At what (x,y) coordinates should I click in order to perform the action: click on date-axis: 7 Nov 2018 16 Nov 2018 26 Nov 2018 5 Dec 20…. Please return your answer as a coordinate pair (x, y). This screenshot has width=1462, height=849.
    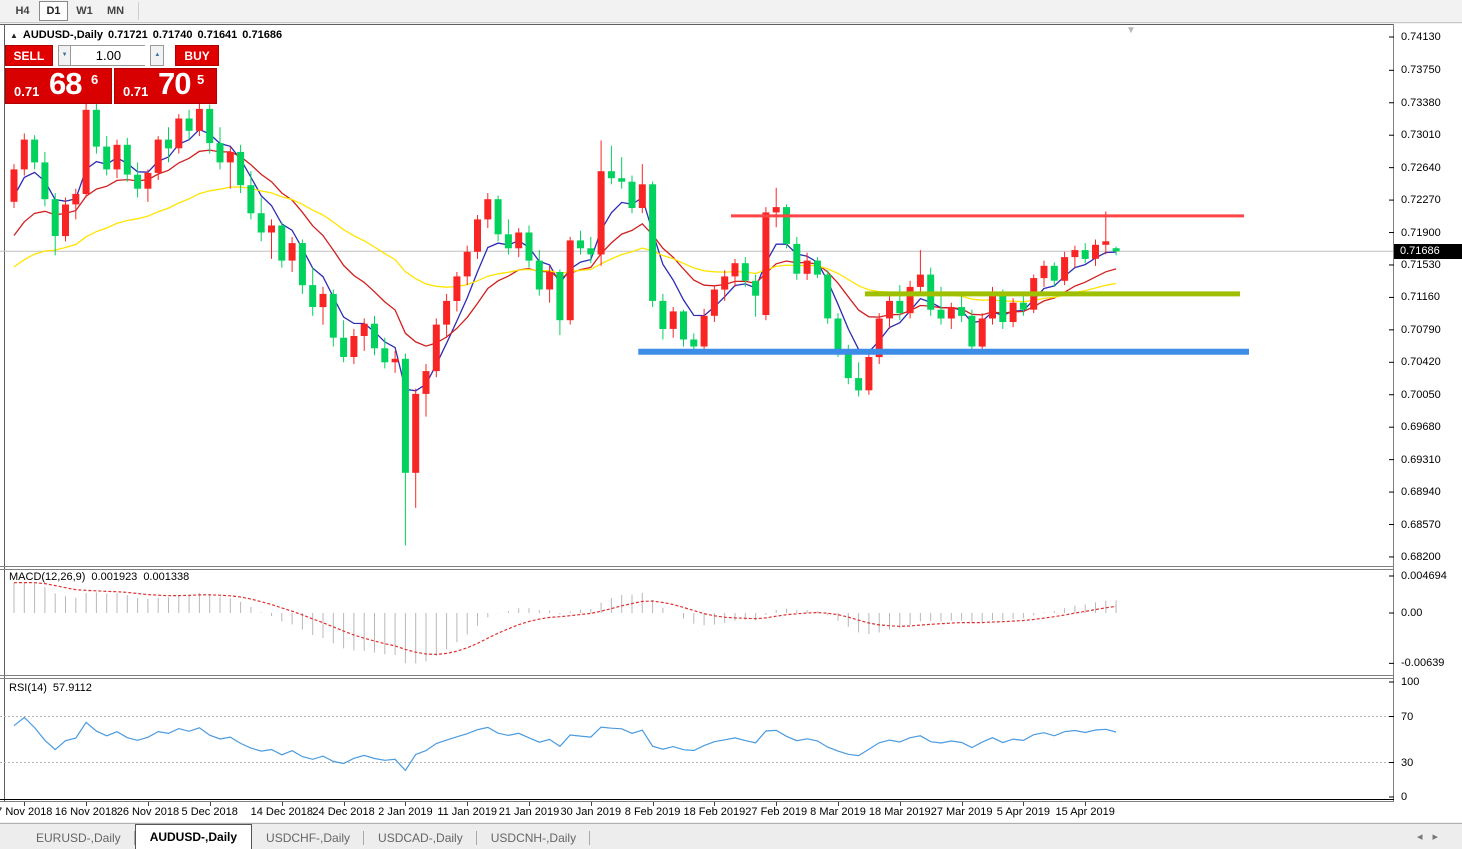
    Looking at the image, I should click on (731, 812).